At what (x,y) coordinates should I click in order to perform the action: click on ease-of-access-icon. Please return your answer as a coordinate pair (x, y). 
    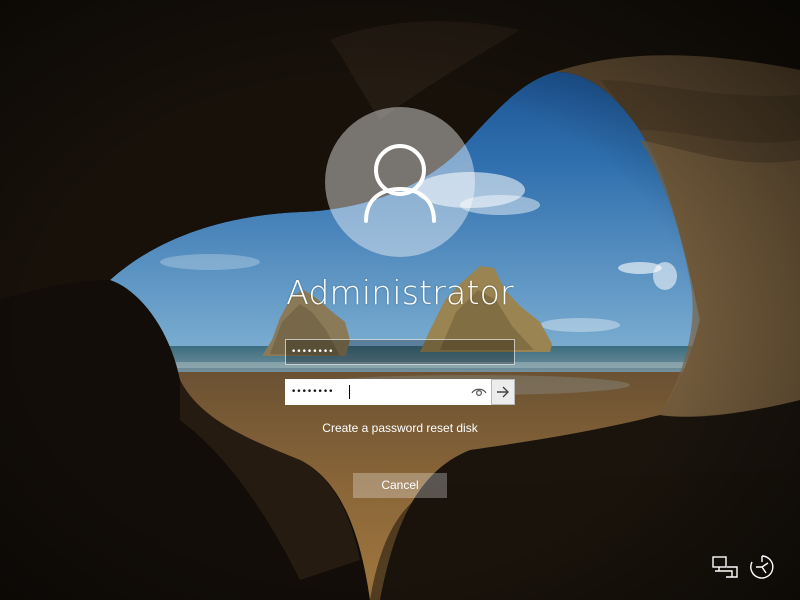
    Looking at the image, I should click on (762, 567).